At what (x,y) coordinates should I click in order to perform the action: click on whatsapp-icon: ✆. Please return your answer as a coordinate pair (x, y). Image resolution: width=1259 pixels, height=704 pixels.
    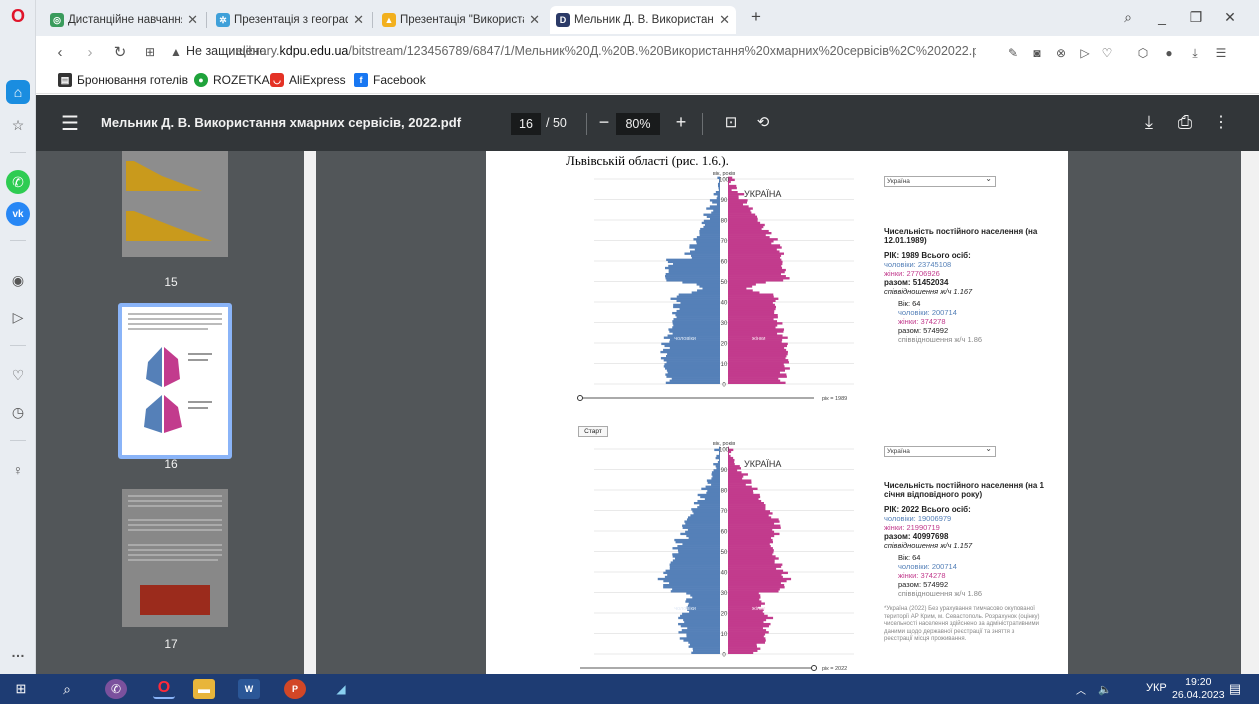
    Looking at the image, I should click on (18, 182).